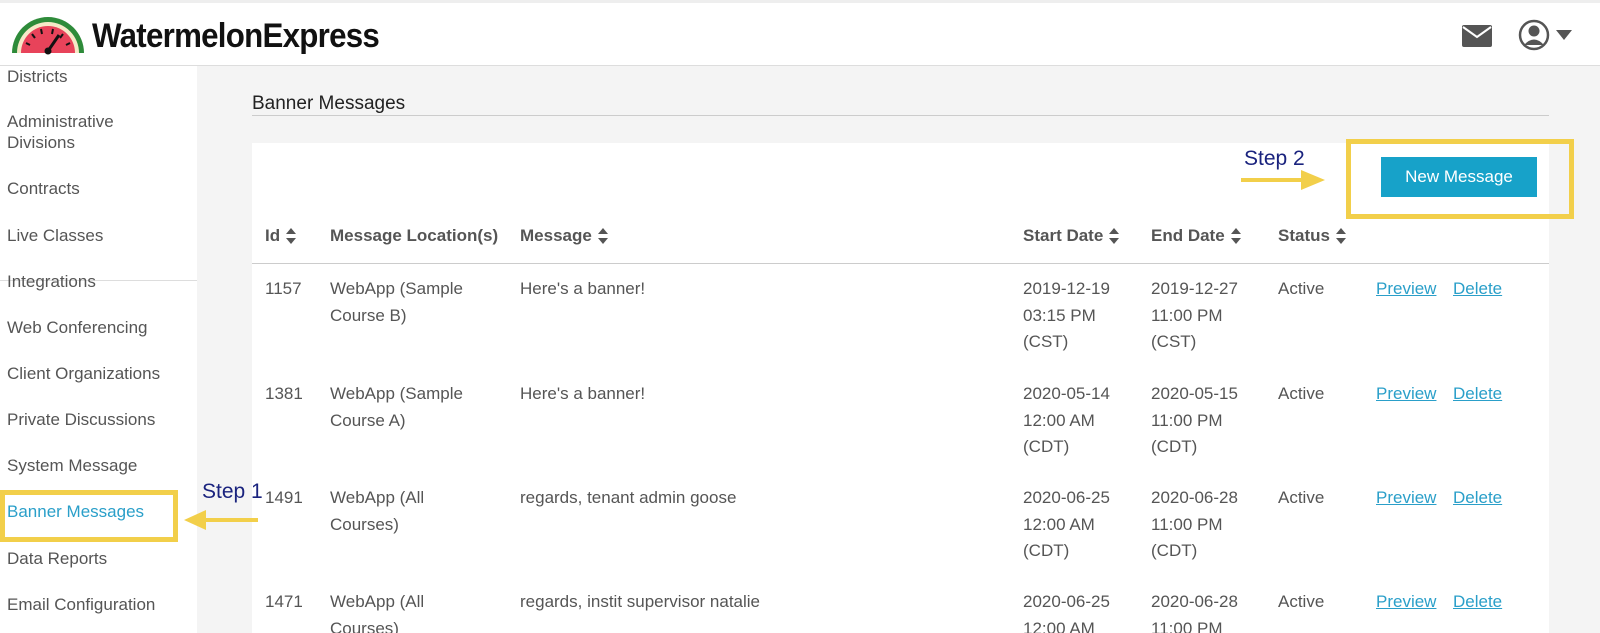 Image resolution: width=1600 pixels, height=633 pixels. What do you see at coordinates (284, 601) in the screenshot?
I see `row-4-id: 1471` at bounding box center [284, 601].